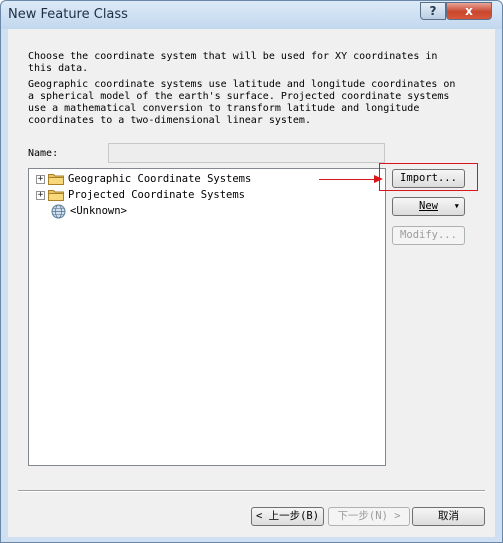 The image size is (503, 543). I want to click on new-button: New ▾, so click(428, 206).